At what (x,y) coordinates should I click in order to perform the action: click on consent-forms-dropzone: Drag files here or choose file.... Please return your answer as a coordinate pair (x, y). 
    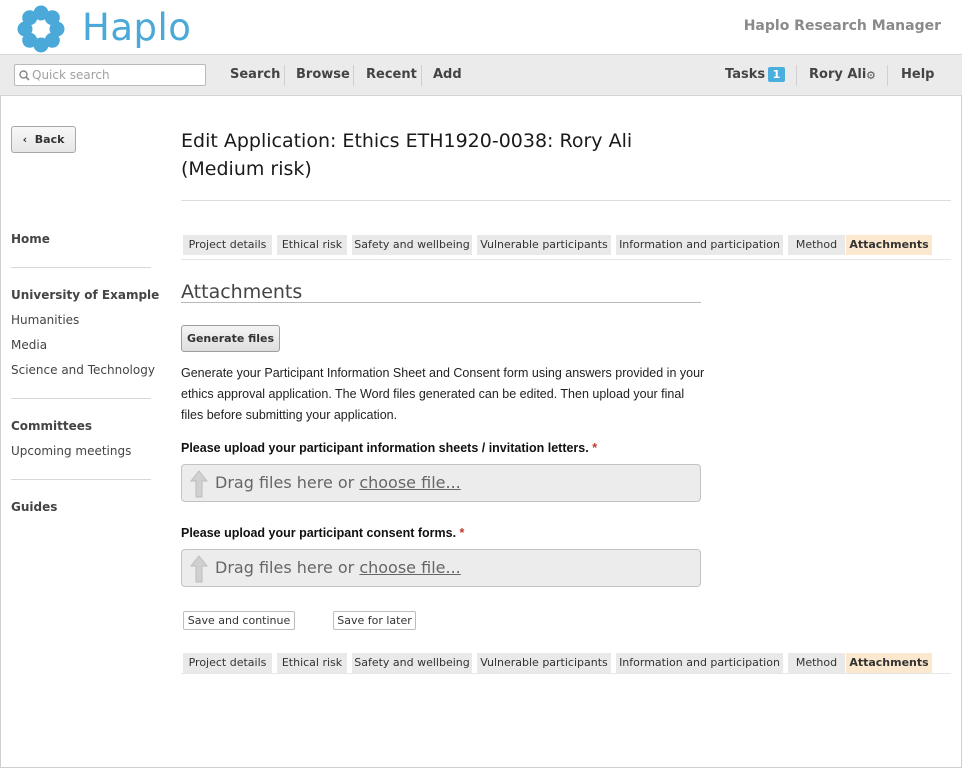
    Looking at the image, I should click on (441, 568).